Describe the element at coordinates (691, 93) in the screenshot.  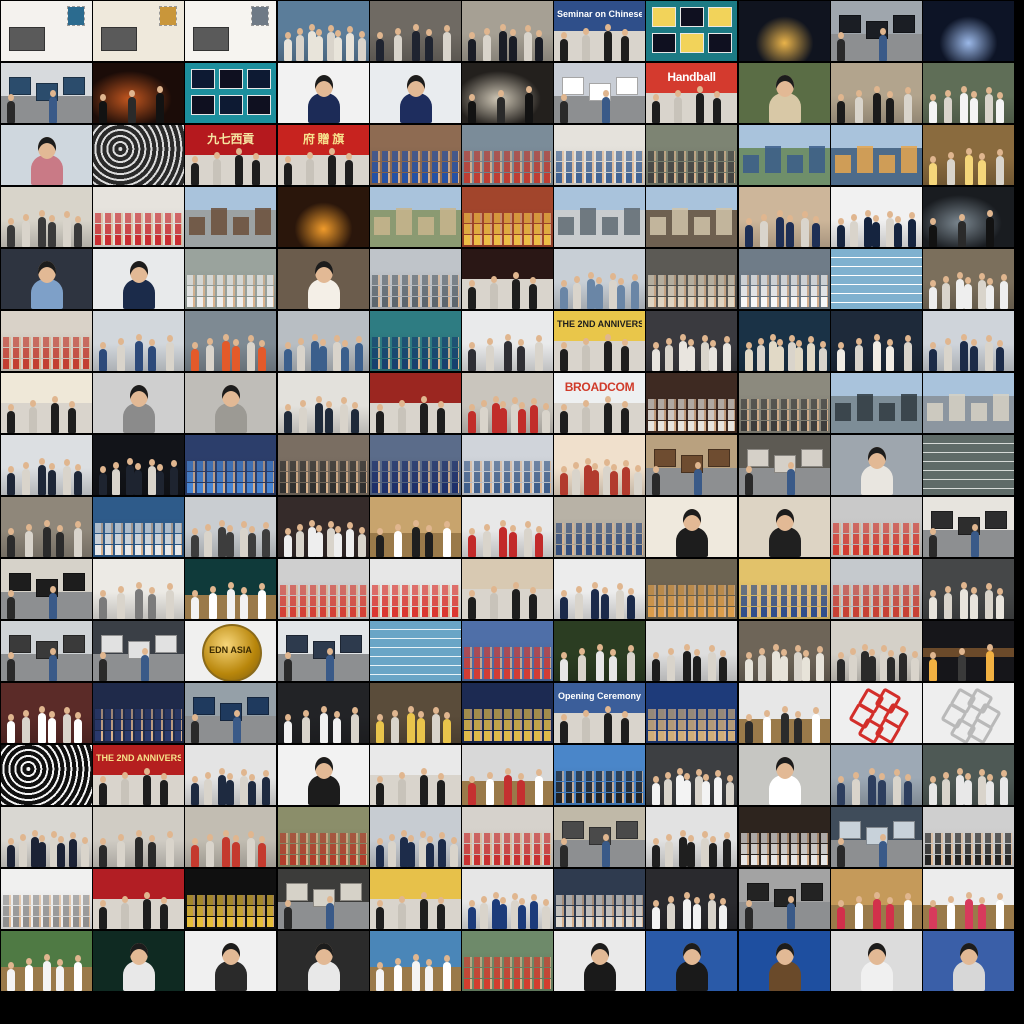
I see `photo-thumbnail: Handball` at that location.